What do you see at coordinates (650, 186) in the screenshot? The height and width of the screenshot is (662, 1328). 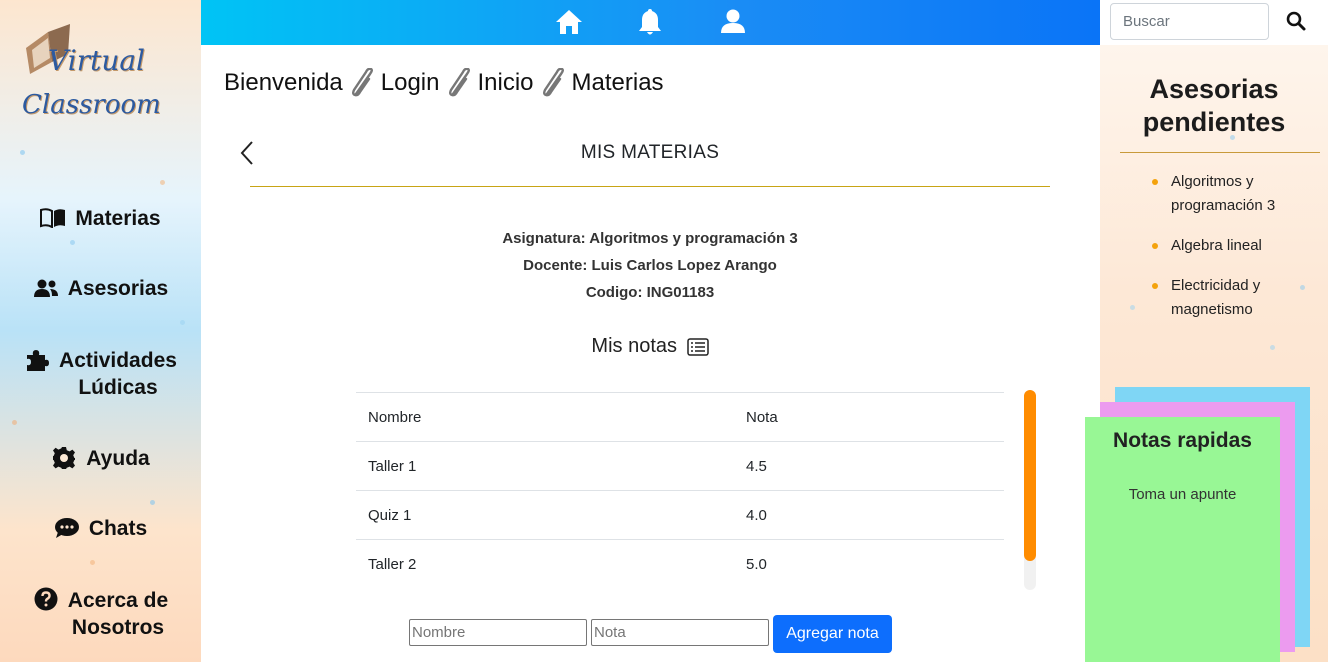 I see `title-divider` at bounding box center [650, 186].